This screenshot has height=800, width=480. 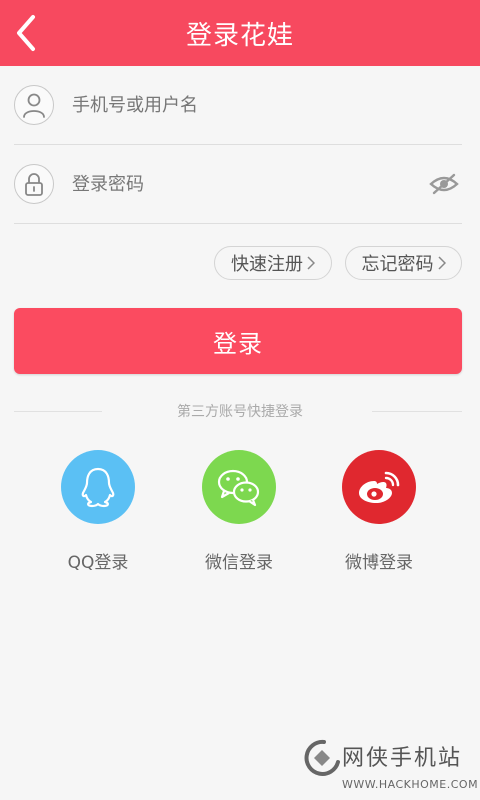 What do you see at coordinates (240, 412) in the screenshot?
I see `third-party-label: 第三方账号快捷登录` at bounding box center [240, 412].